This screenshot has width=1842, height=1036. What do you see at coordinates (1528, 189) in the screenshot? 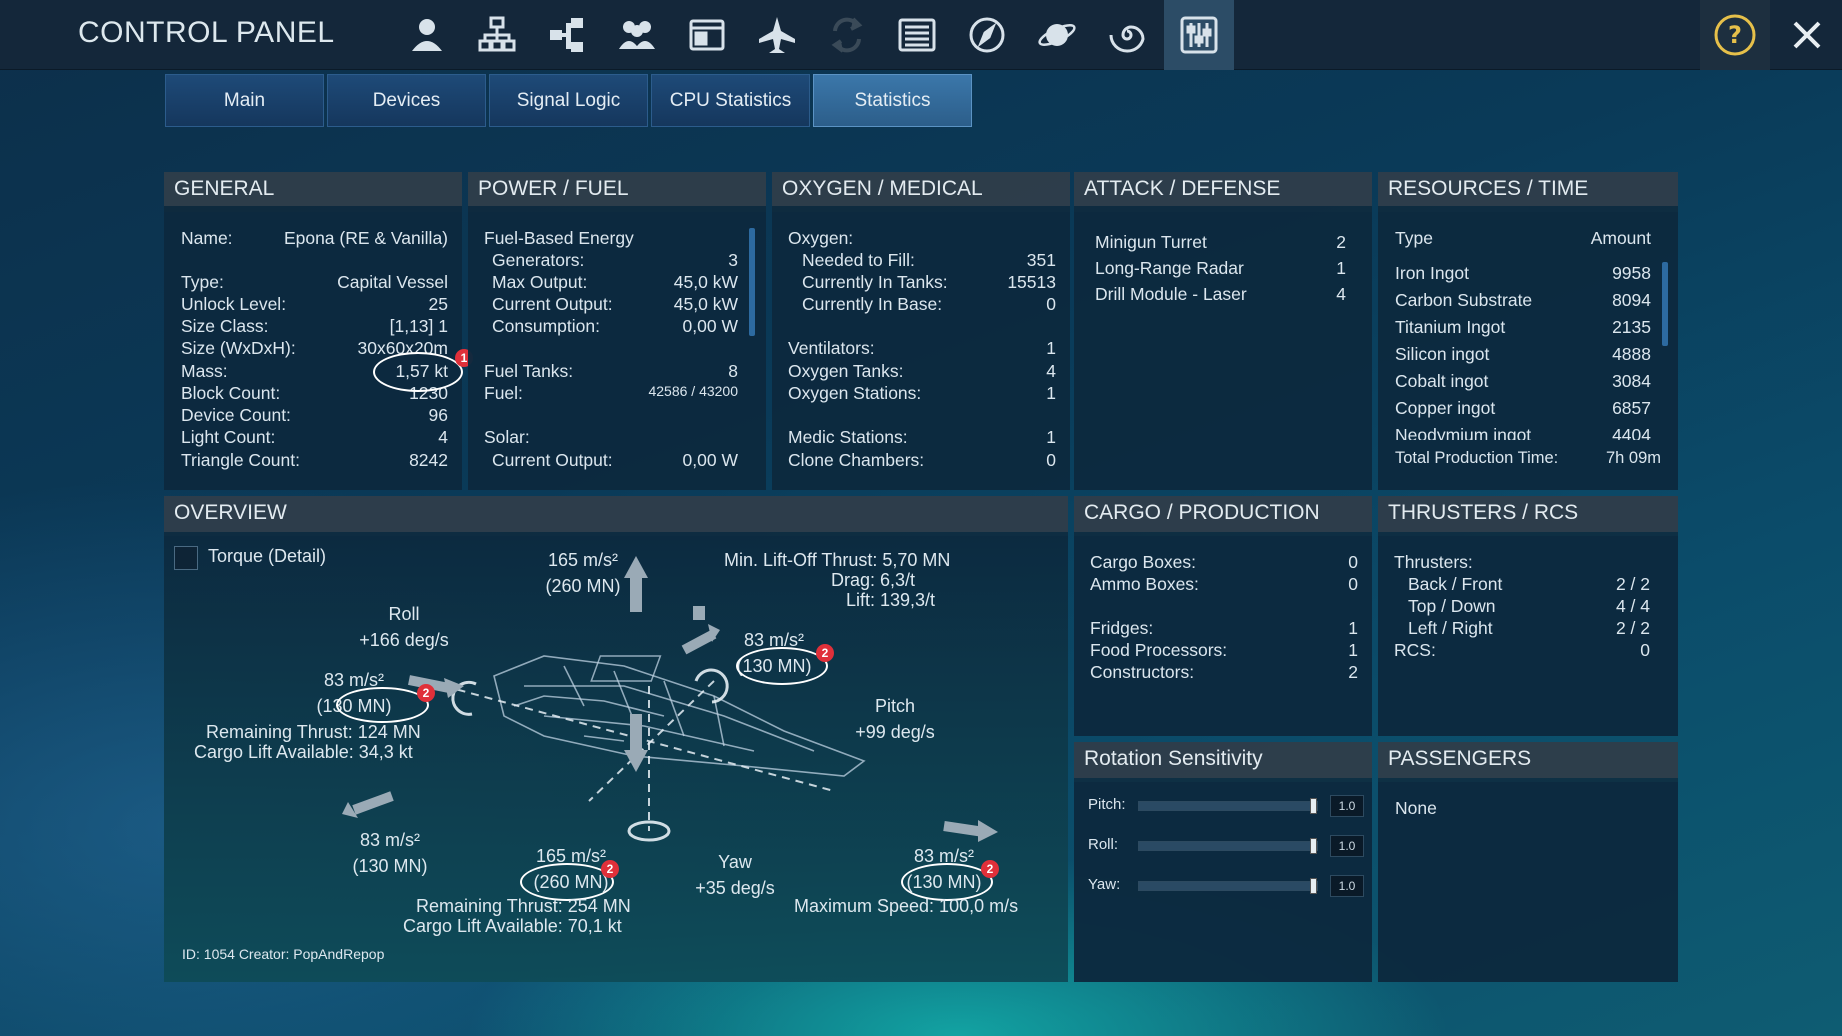
I see `resources-title: RESOURCES / TIME` at bounding box center [1528, 189].